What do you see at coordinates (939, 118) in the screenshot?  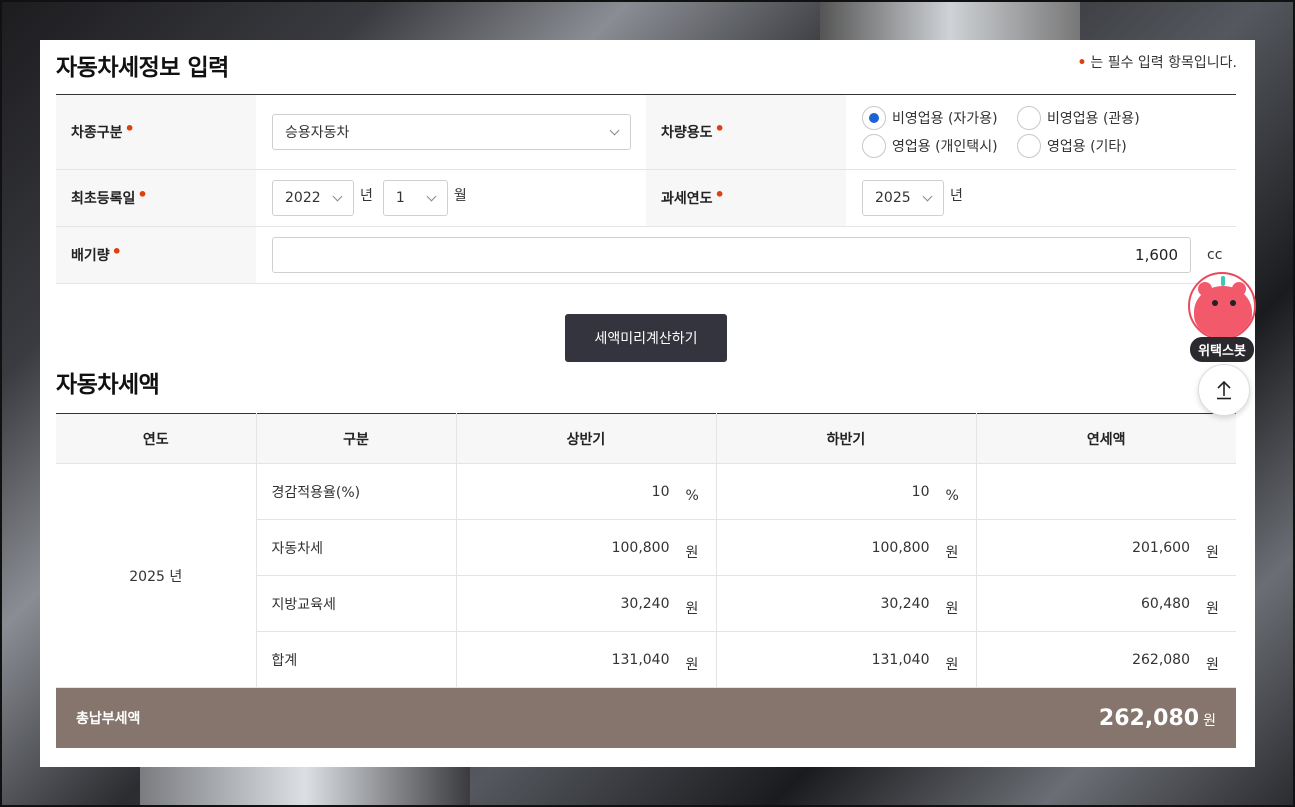 I see `radio-private-own: 비영업용 (자가용)` at bounding box center [939, 118].